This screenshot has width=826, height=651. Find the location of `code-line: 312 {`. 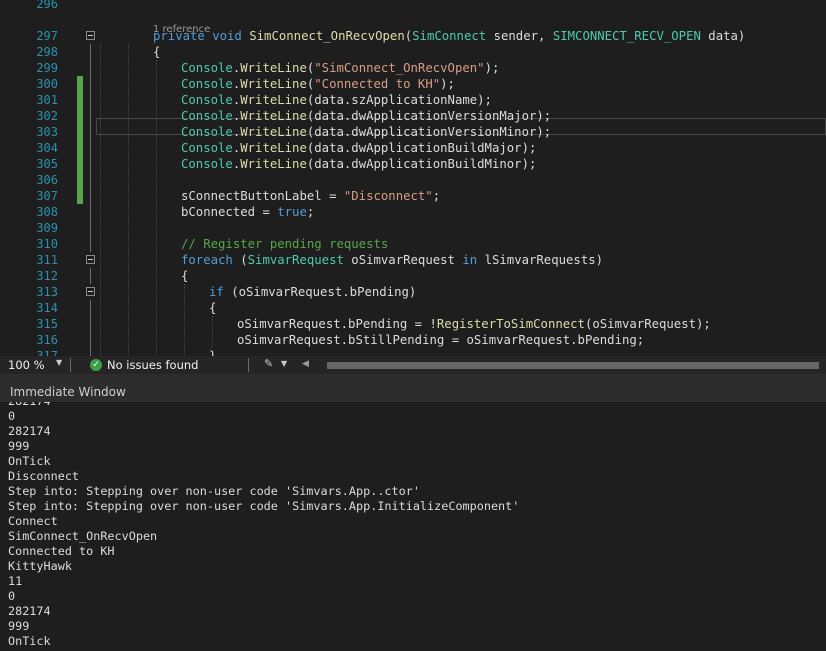

code-line: 312 { is located at coordinates (413, 276).